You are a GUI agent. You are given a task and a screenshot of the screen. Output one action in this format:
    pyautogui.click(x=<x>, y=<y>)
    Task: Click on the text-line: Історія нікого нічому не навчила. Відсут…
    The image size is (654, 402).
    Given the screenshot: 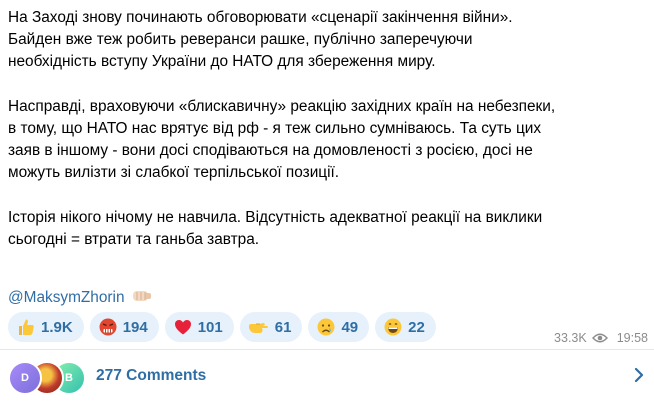 What is the action you would take?
    pyautogui.click(x=275, y=217)
    